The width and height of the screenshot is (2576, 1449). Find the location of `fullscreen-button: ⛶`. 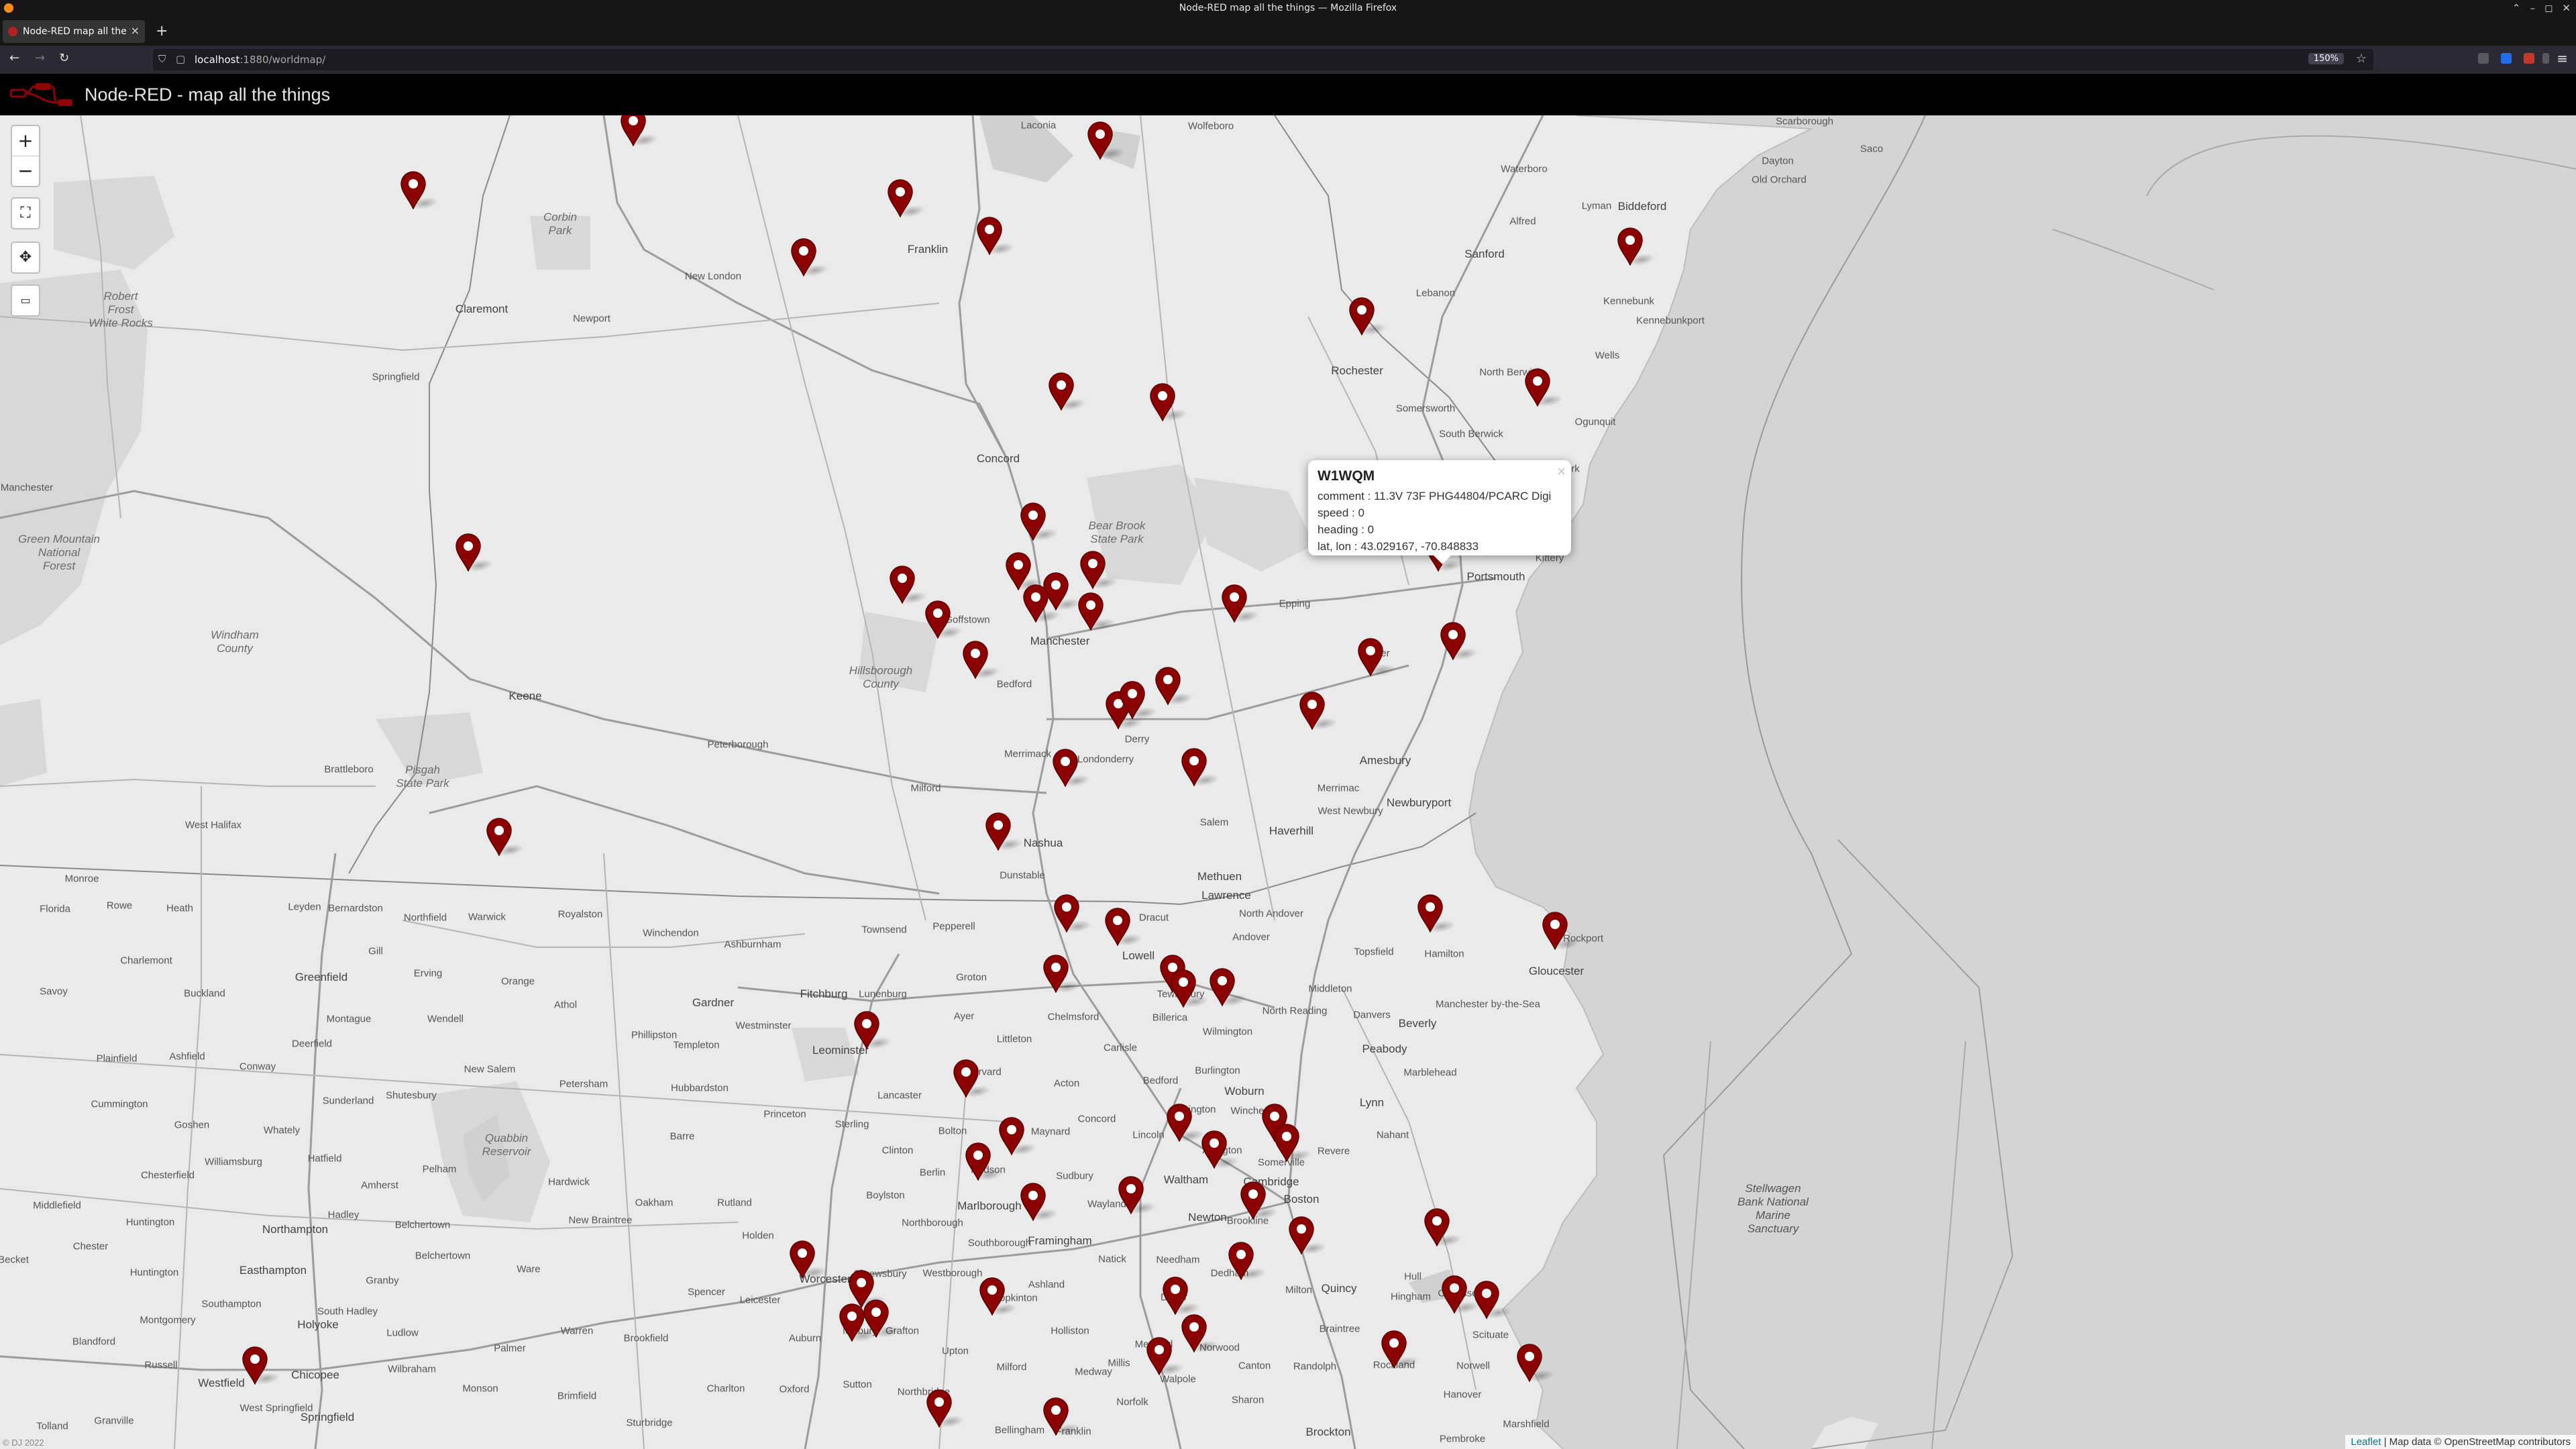

fullscreen-button: ⛶ is located at coordinates (25, 213).